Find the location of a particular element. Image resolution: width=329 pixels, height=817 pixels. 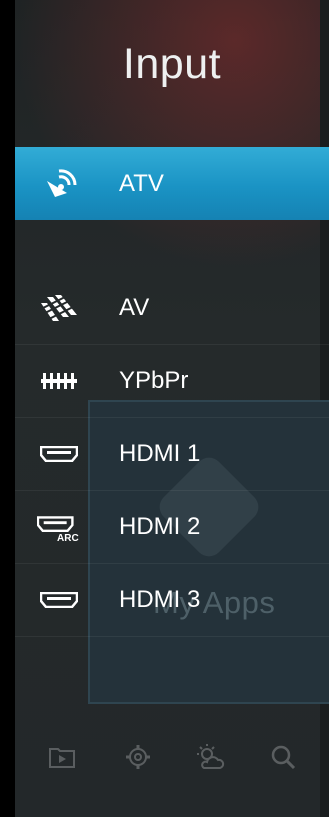

input-item-label: ATV is located at coordinates (141, 183).